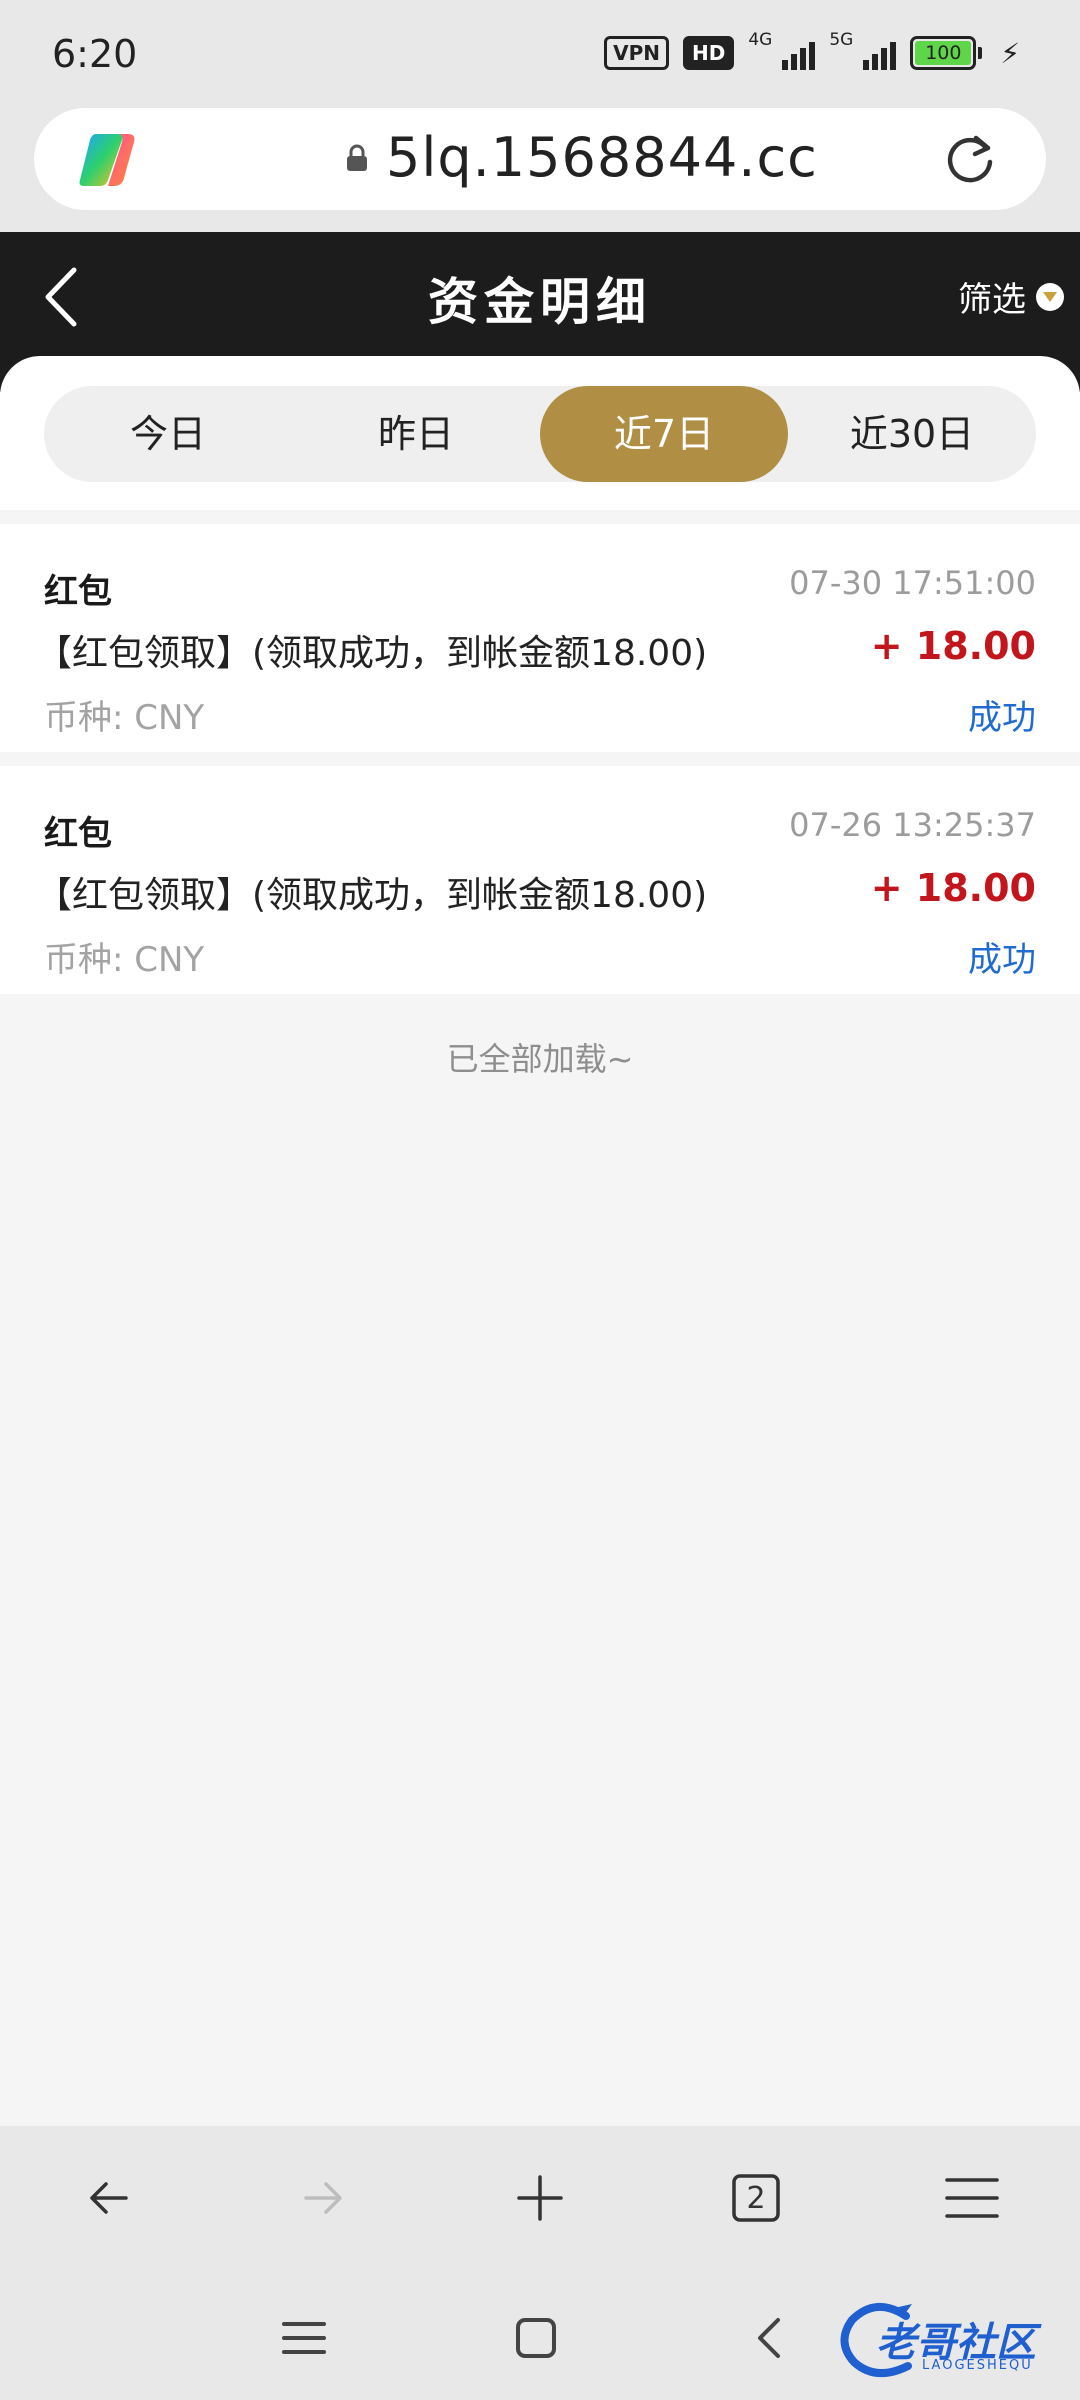 This screenshot has width=1080, height=2400. I want to click on system-navigation-bar: 老哥社区 LAOGESHEQU, so click(540, 2335).